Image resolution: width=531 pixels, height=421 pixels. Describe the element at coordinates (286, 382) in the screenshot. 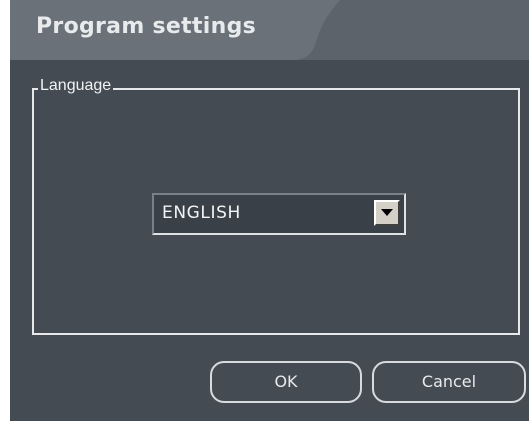

I see `ok-button: OK` at that location.